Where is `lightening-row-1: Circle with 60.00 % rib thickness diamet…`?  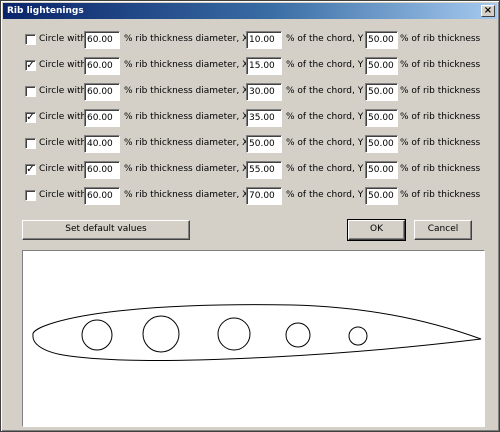
lightening-row-1: Circle with 60.00 % rib thickness diamet… is located at coordinates (250, 40).